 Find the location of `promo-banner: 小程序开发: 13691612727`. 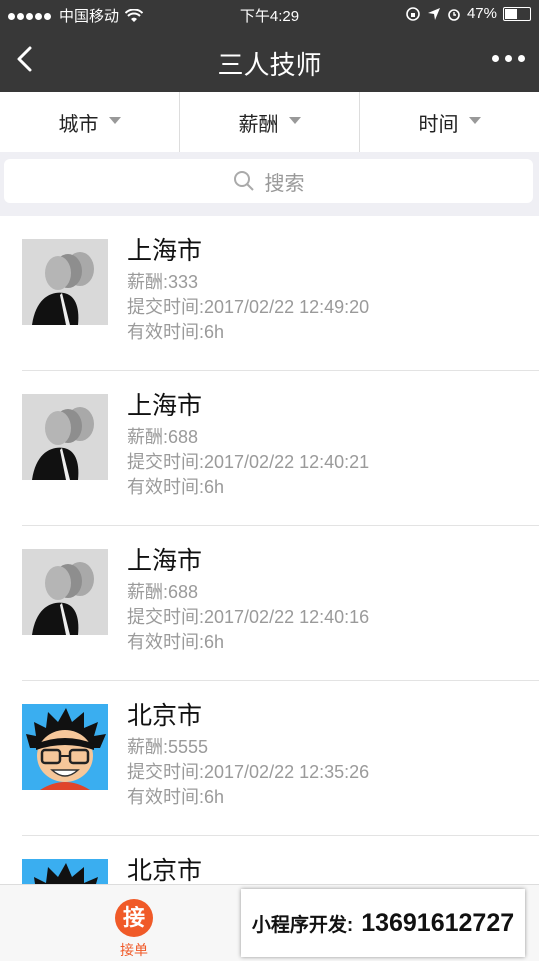

promo-banner: 小程序开发: 13691612727 is located at coordinates (383, 923).